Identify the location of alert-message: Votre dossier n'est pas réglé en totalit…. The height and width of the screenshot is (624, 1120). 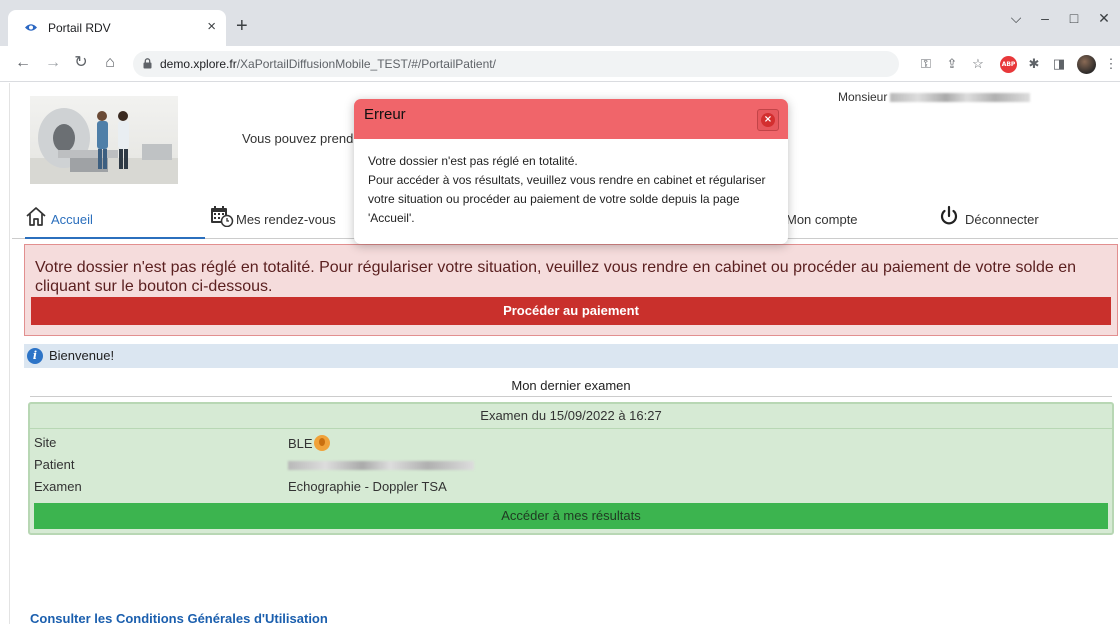
(555, 277).